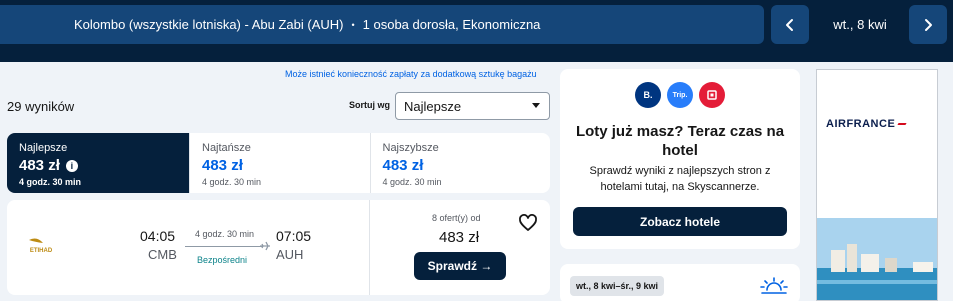  What do you see at coordinates (41, 251) in the screenshot?
I see `svg-text: ETIHAD` at bounding box center [41, 251].